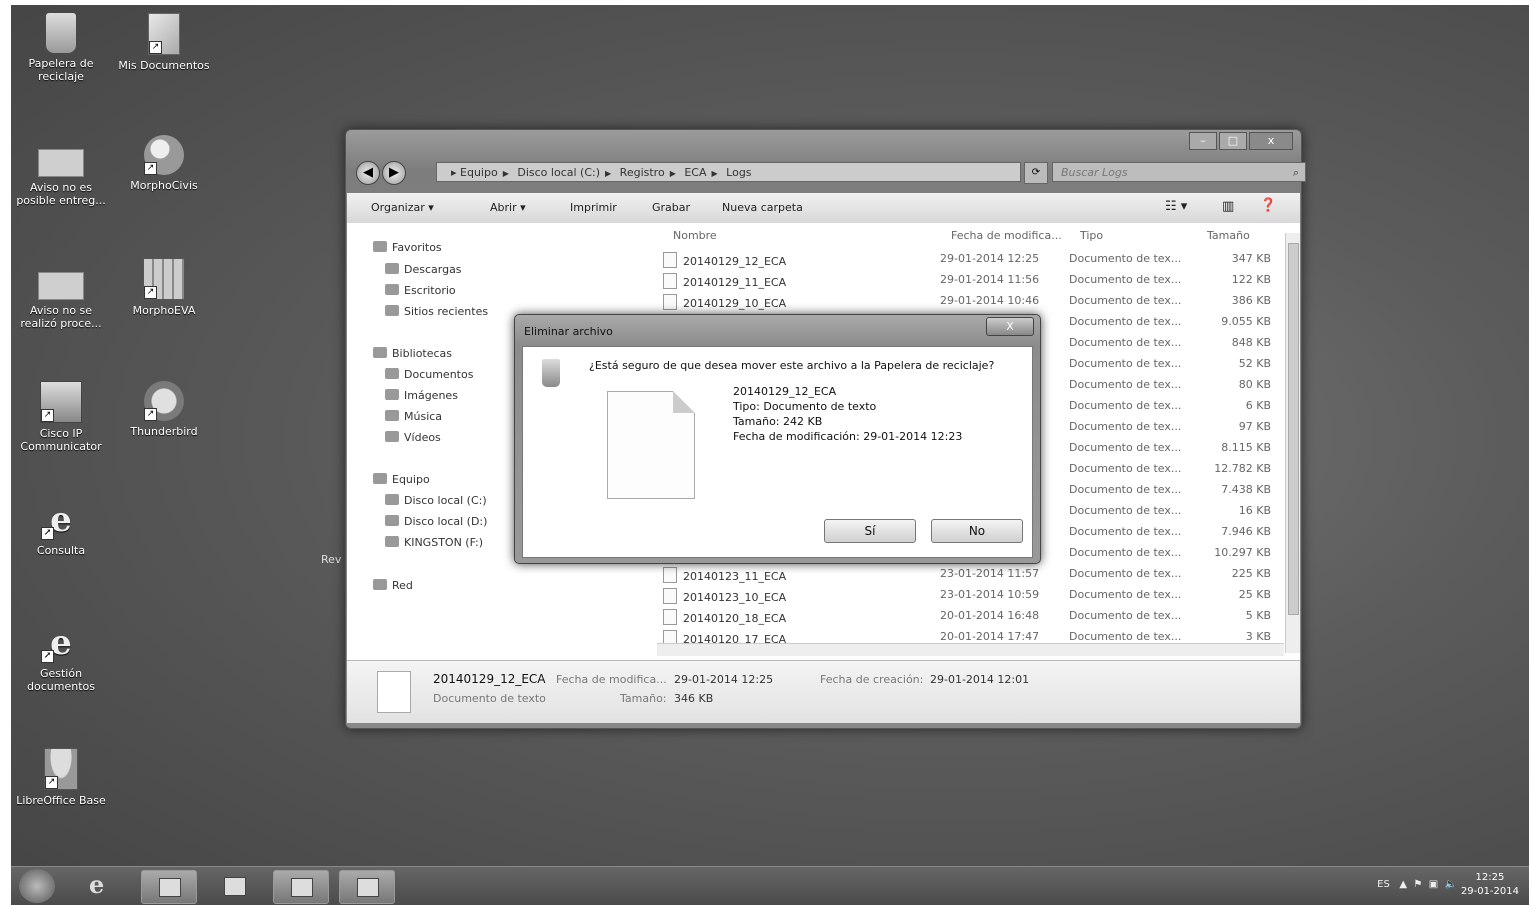 The image size is (1529, 905). What do you see at coordinates (164, 163) in the screenshot?
I see `desktop-icon-morphocivis: ↗ MorphoCivis` at bounding box center [164, 163].